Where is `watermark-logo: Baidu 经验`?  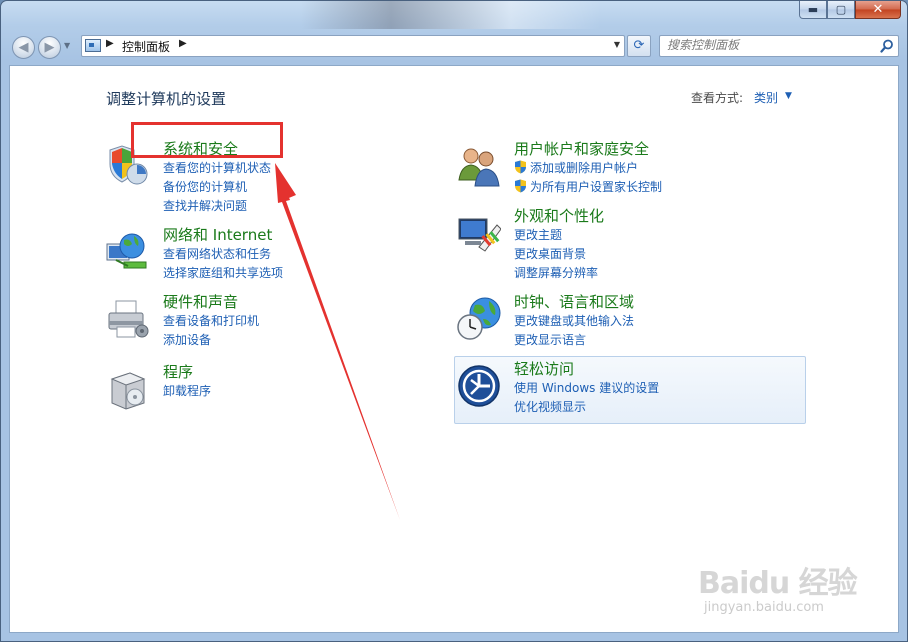
watermark-logo: Baidu 经验 is located at coordinates (778, 583).